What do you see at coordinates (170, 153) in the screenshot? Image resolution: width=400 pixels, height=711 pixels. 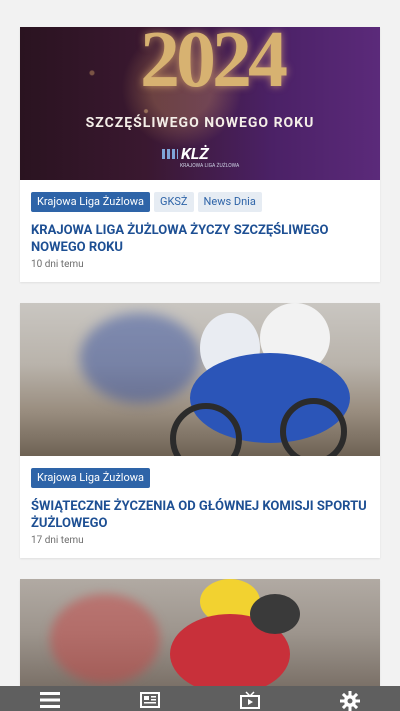 I see `logo-mark-icon` at bounding box center [170, 153].